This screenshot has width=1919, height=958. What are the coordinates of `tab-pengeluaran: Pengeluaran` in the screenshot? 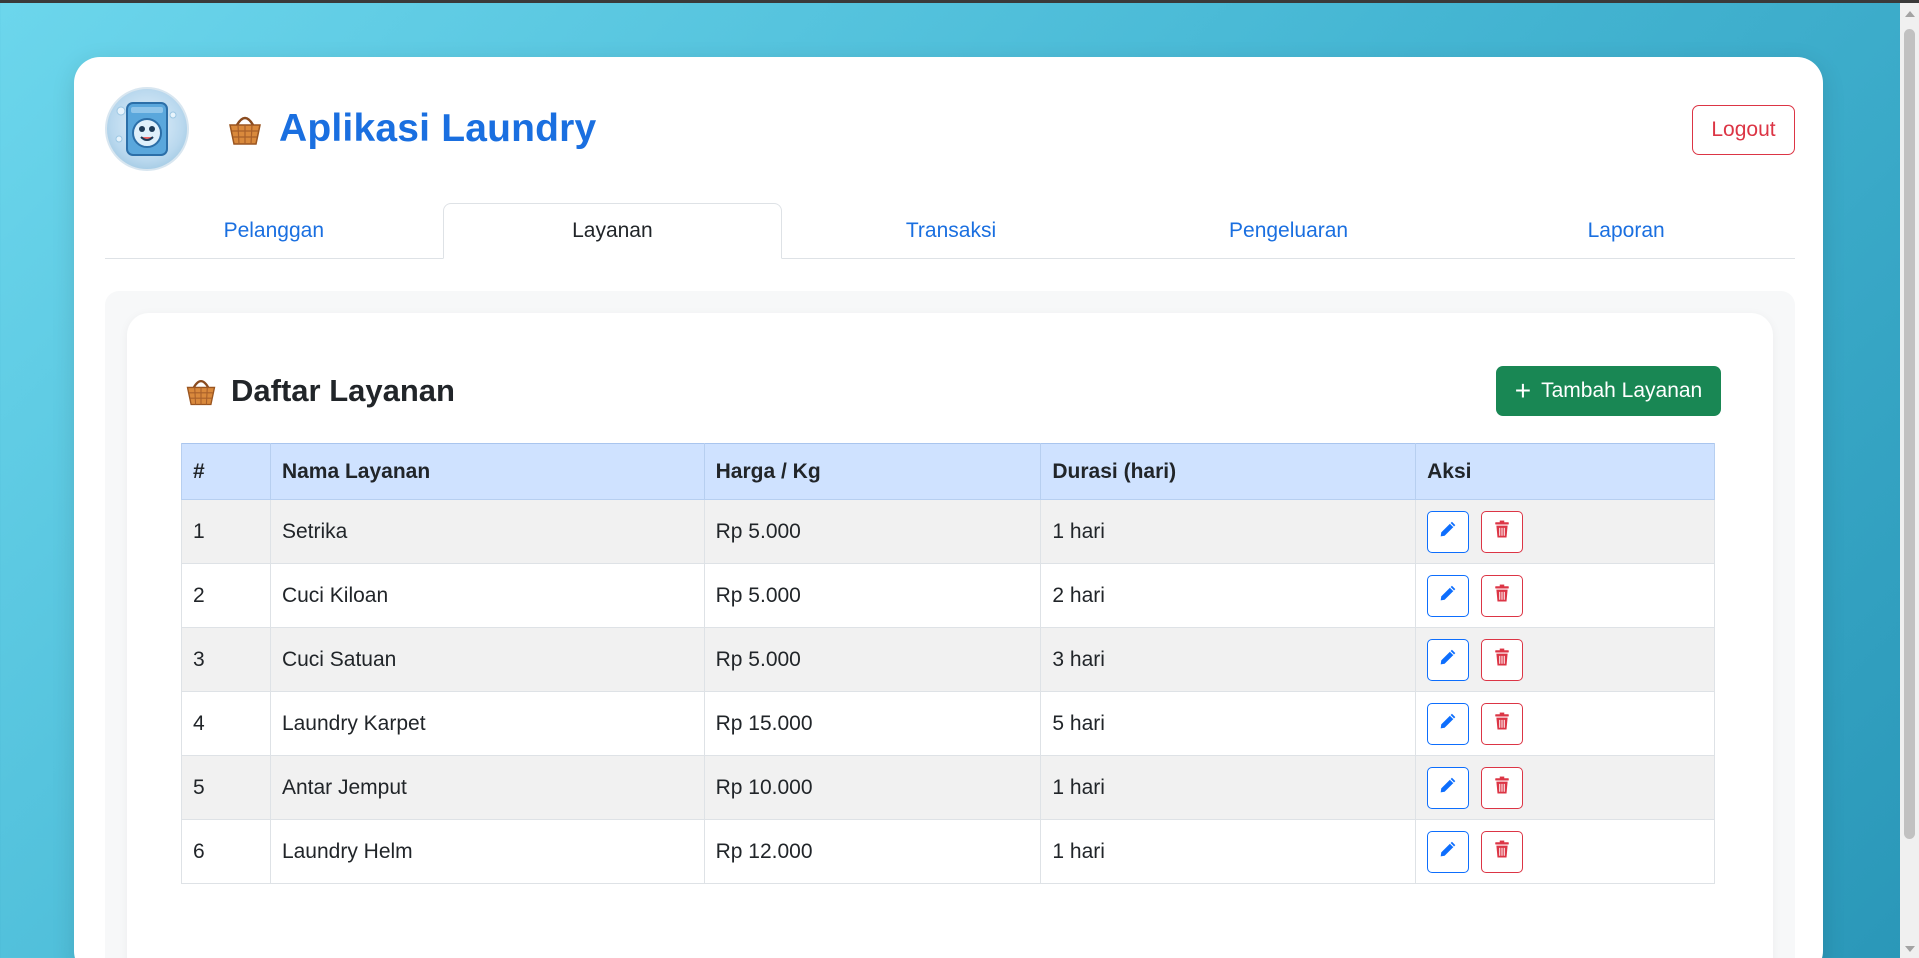 It's located at (1289, 230).